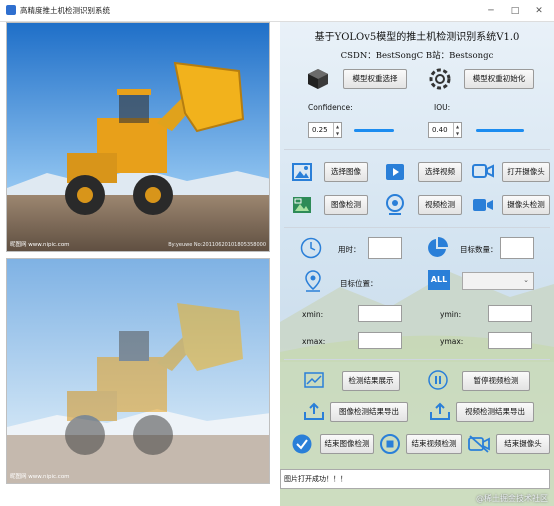 This screenshot has height=506, width=554. Describe the element at coordinates (395, 204) in the screenshot. I see `webcam-icon` at that location.